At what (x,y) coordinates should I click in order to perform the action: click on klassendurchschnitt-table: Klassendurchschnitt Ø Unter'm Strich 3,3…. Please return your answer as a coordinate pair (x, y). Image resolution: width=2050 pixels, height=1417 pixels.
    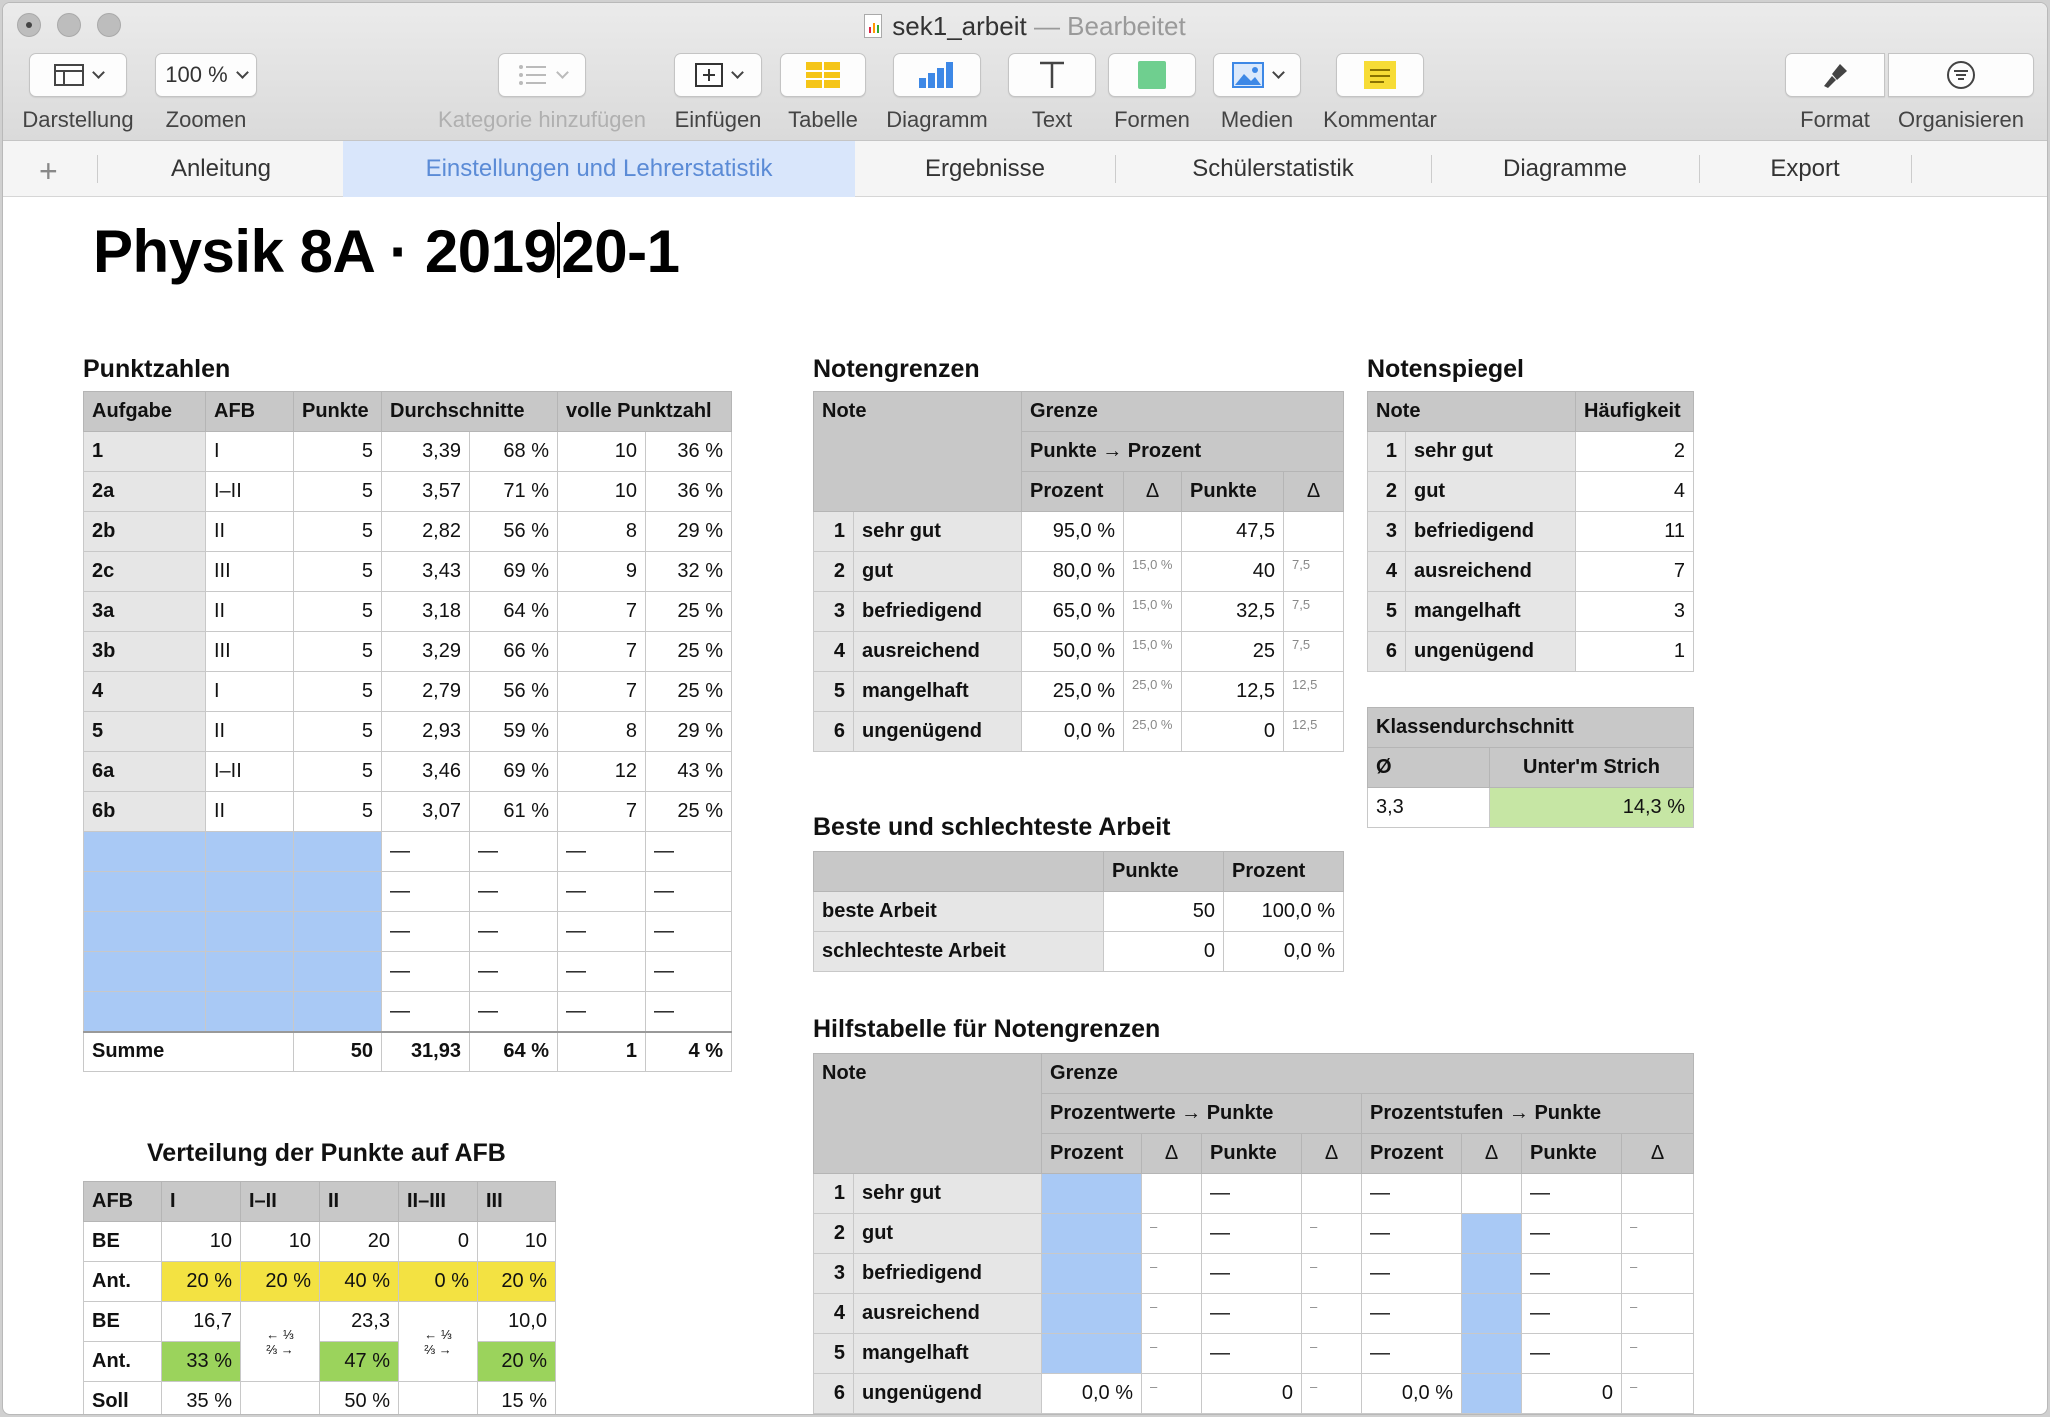
    Looking at the image, I should click on (1530, 767).